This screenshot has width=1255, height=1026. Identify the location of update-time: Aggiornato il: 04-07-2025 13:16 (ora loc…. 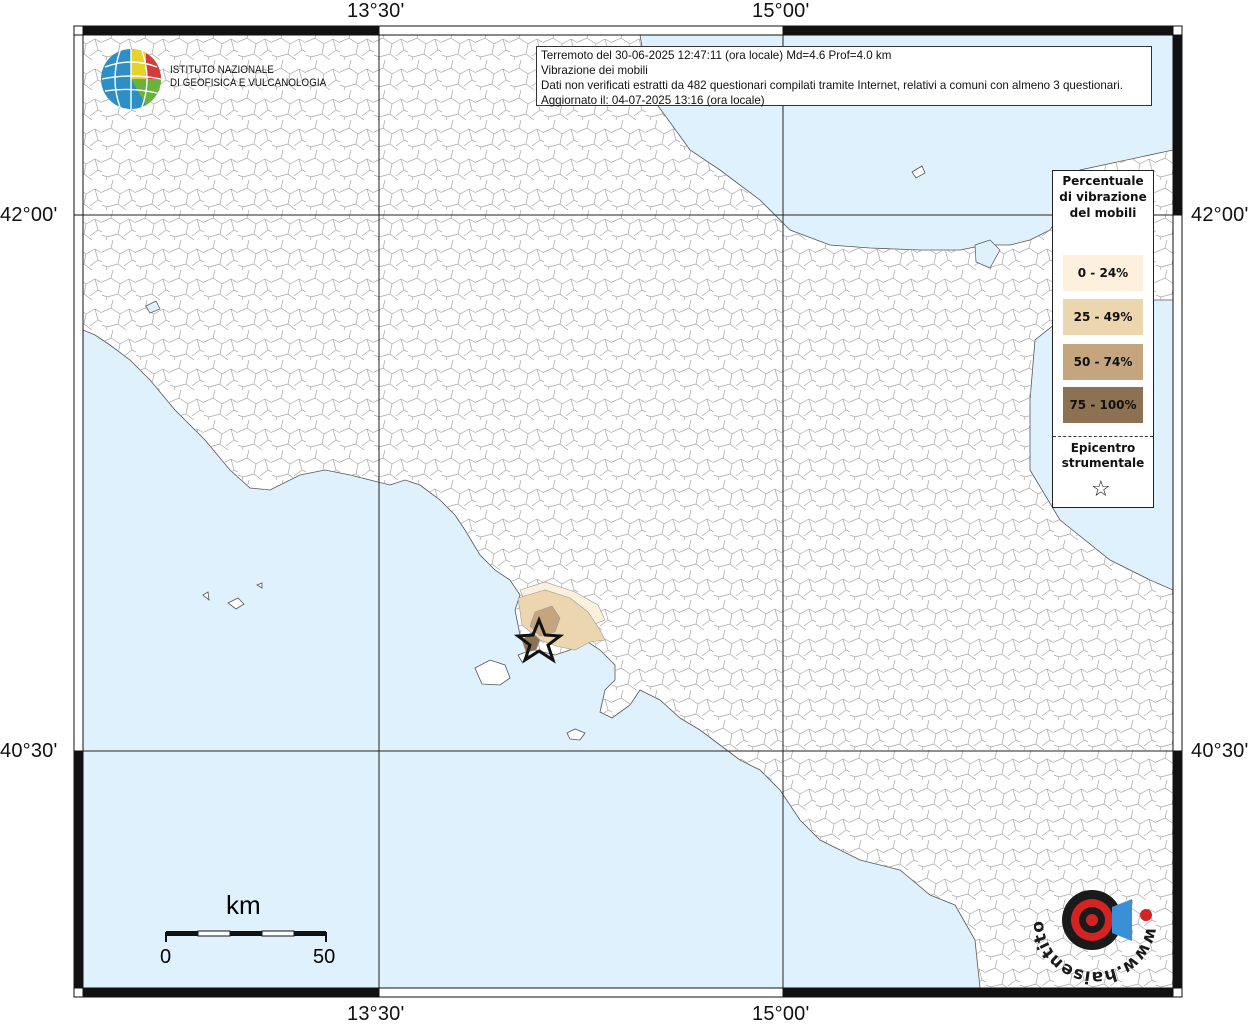
(653, 100).